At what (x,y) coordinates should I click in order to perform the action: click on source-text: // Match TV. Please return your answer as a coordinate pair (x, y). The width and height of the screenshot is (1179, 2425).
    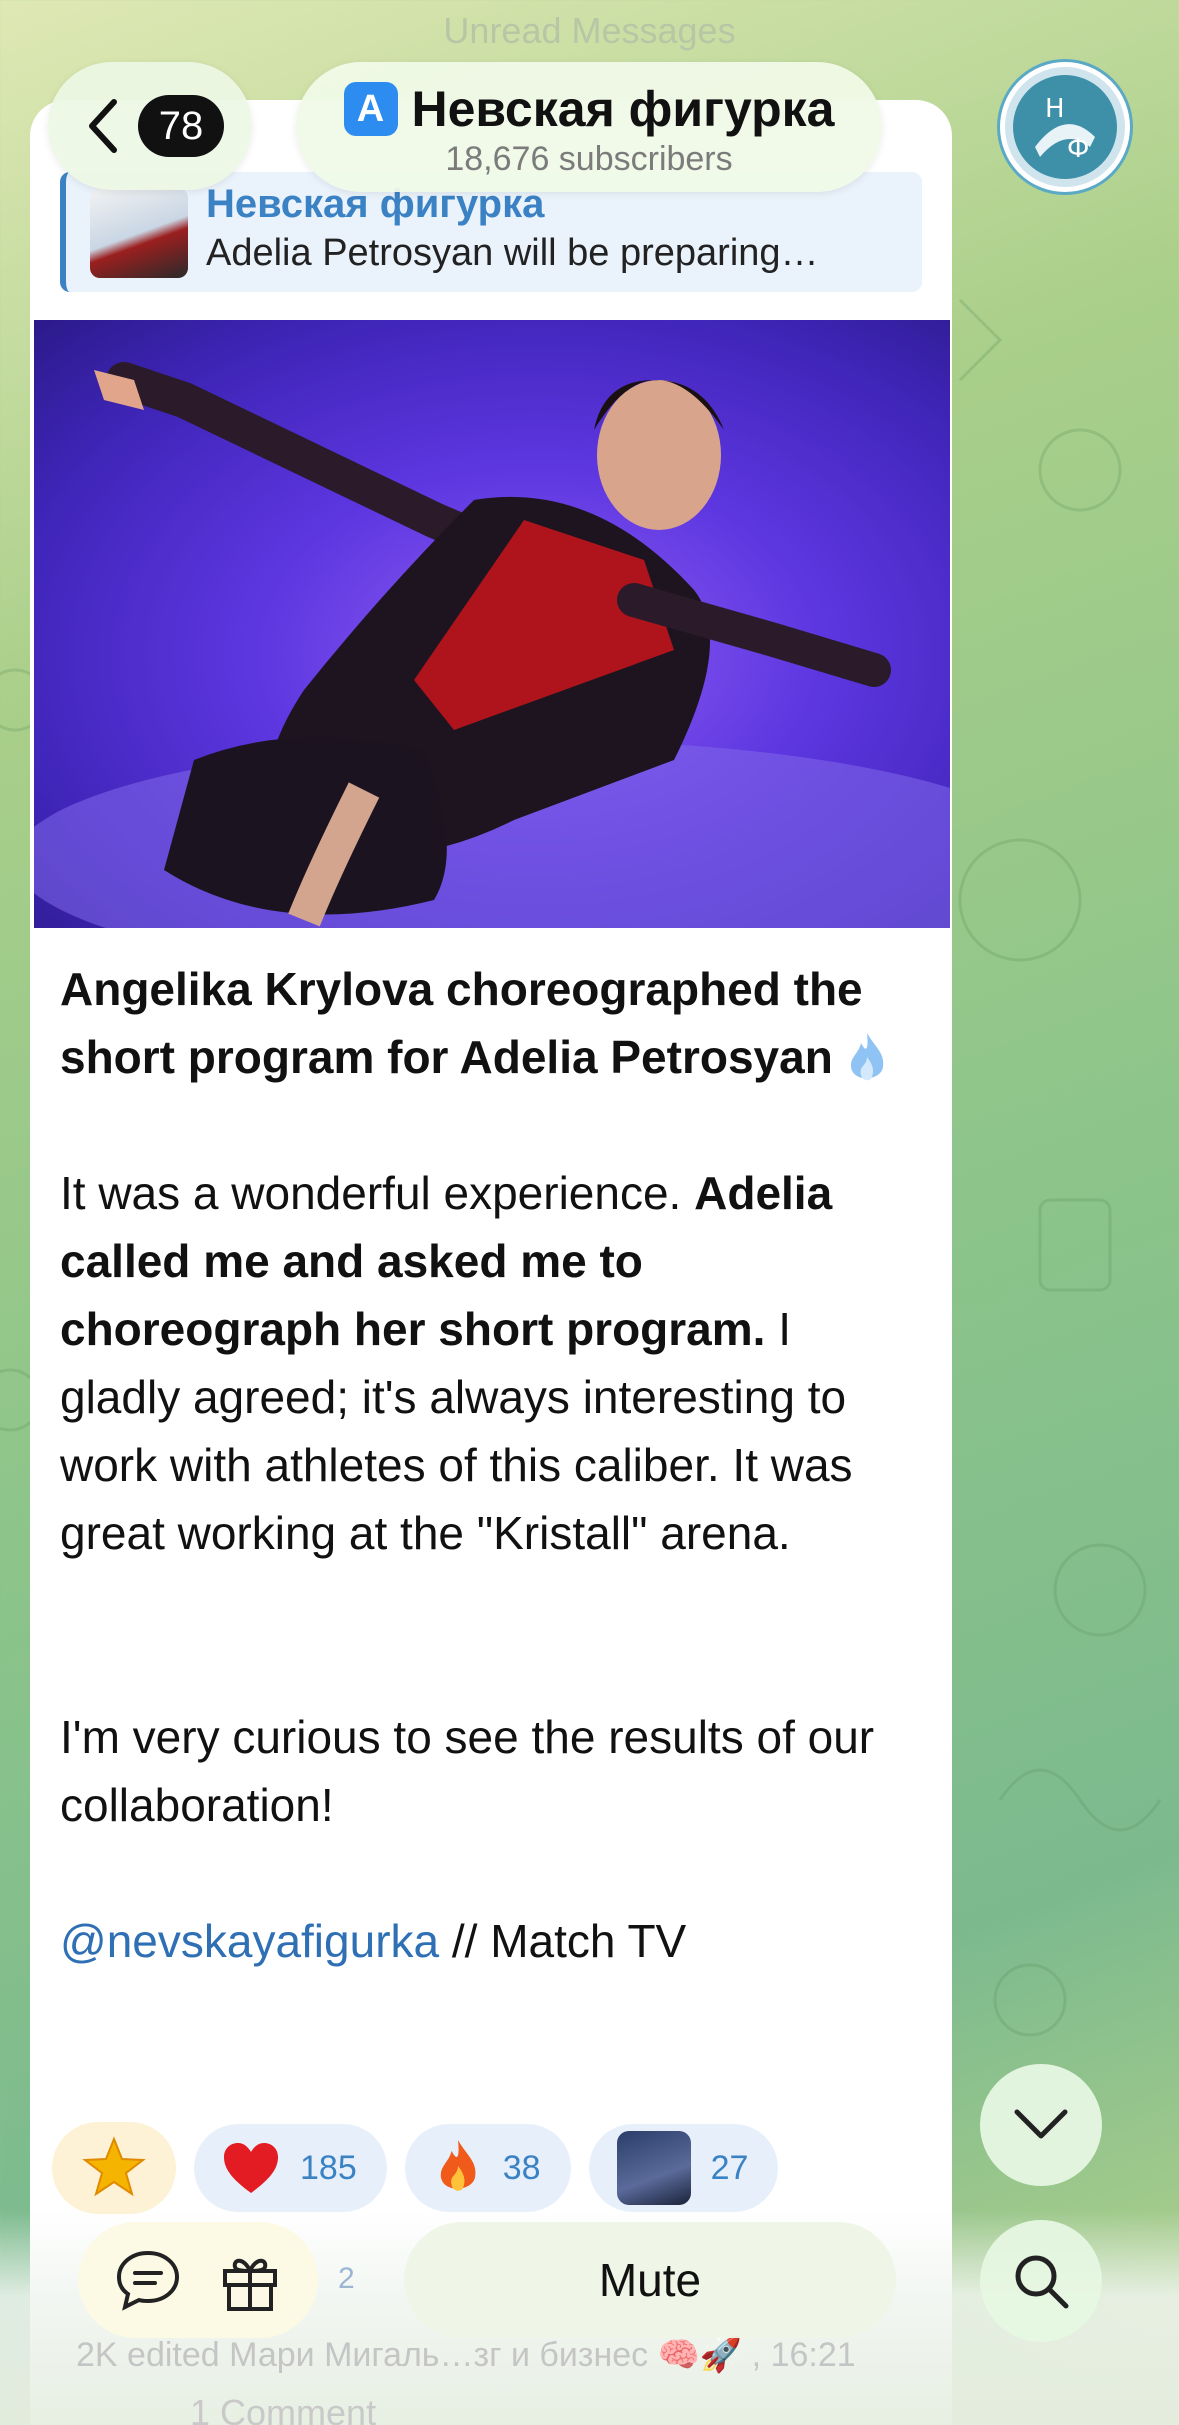
    Looking at the image, I should click on (569, 1941).